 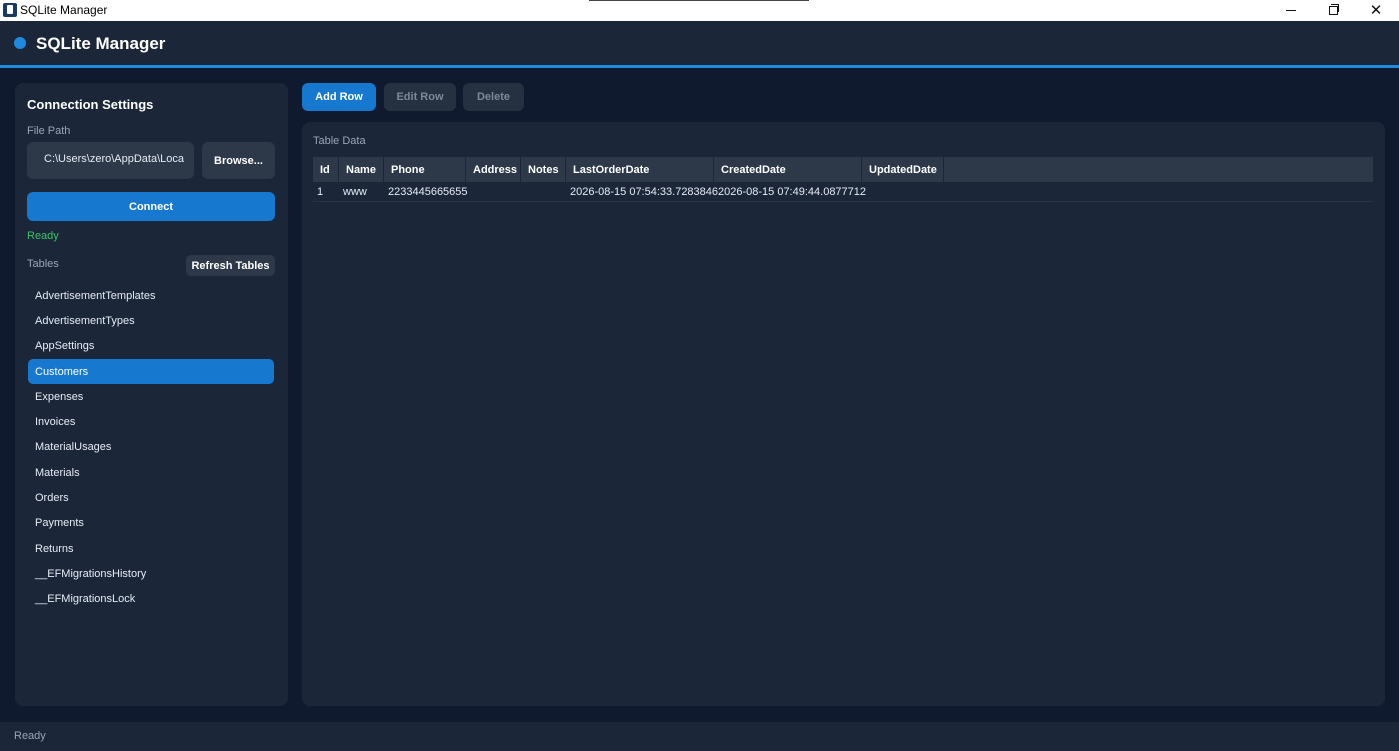 I want to click on table-list-item: Returns, so click(x=151, y=548).